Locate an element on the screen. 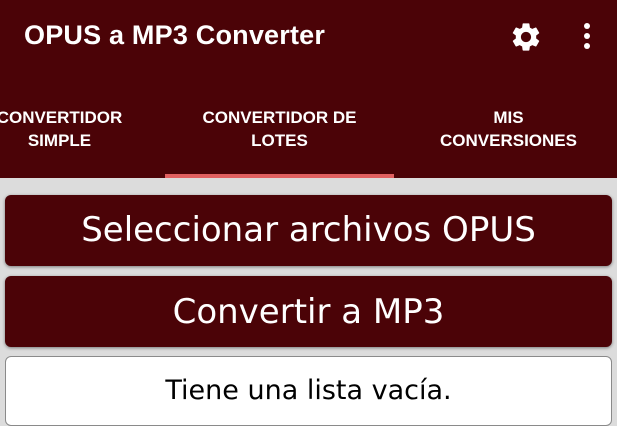 This screenshot has height=426, width=617. tab-label-line2: LOTES is located at coordinates (279, 140).